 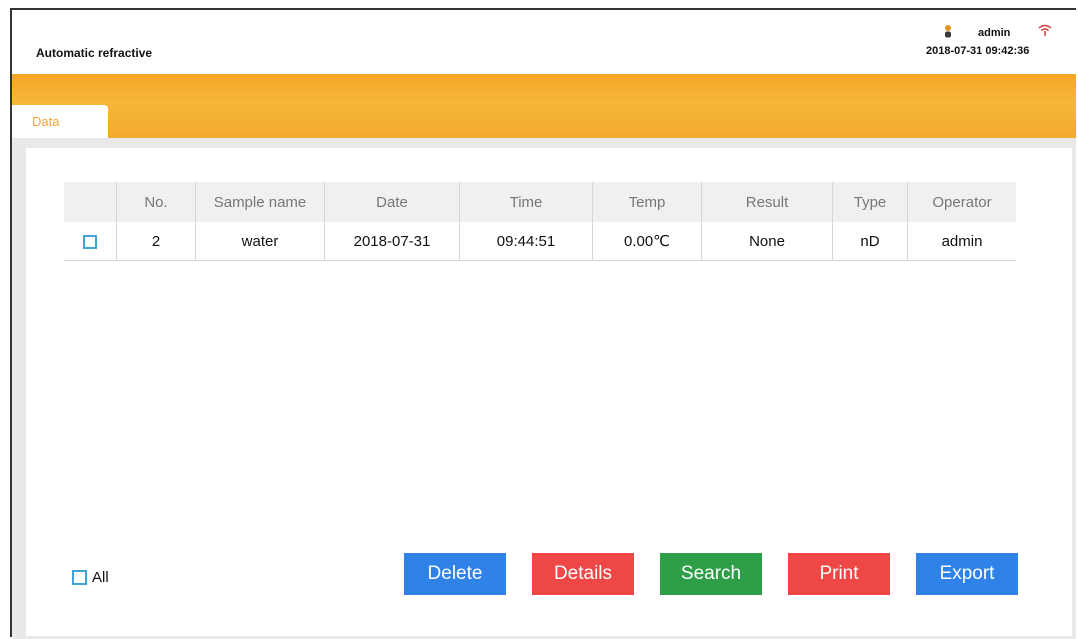 I want to click on select-all-checkbox, so click(x=79, y=577).